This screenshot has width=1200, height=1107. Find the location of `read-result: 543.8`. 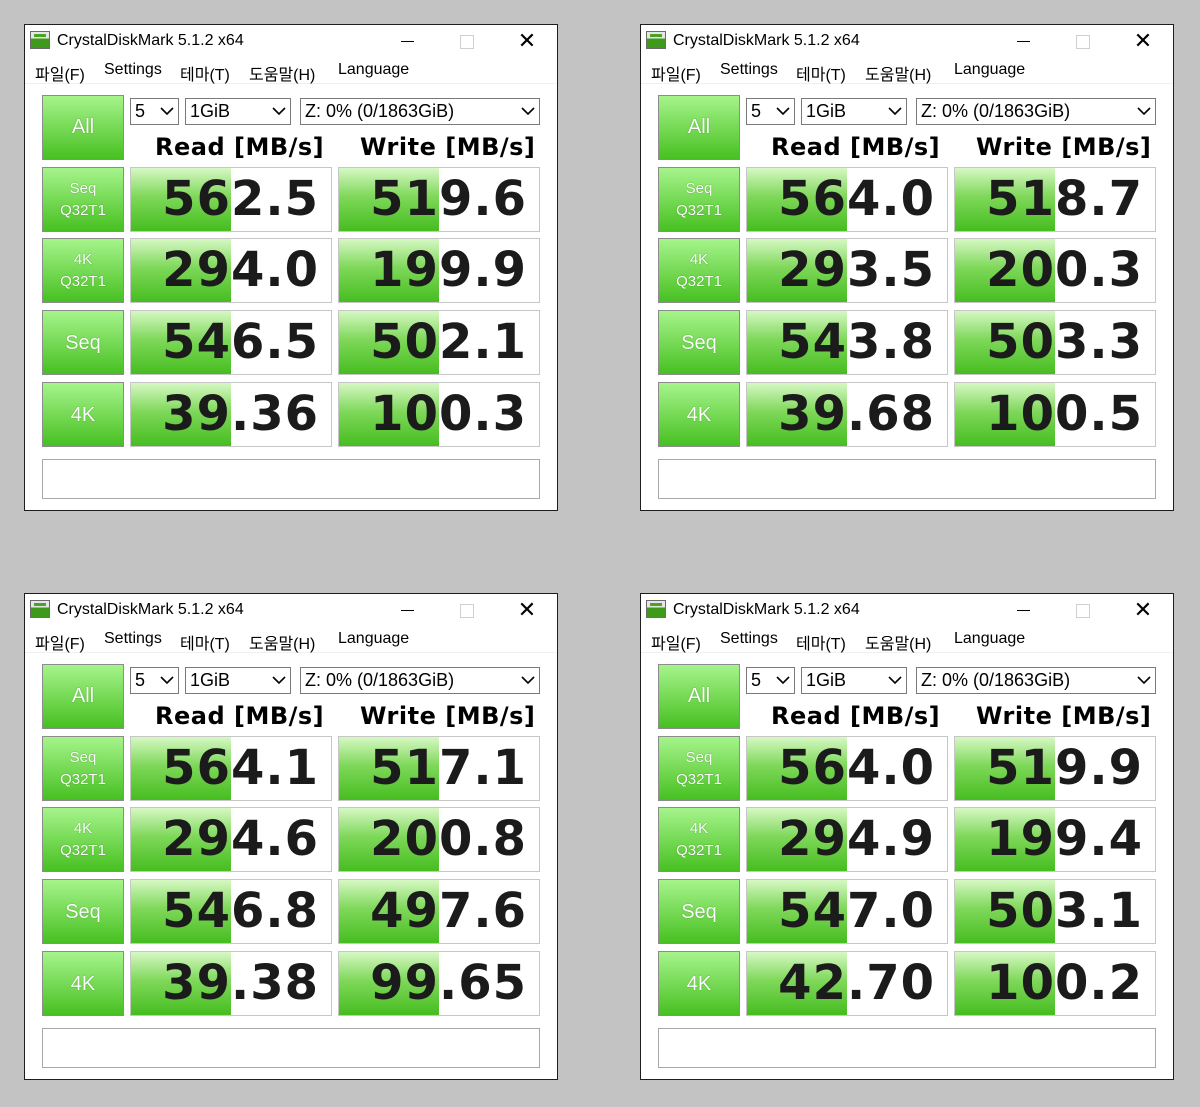

read-result: 543.8 is located at coordinates (847, 342).